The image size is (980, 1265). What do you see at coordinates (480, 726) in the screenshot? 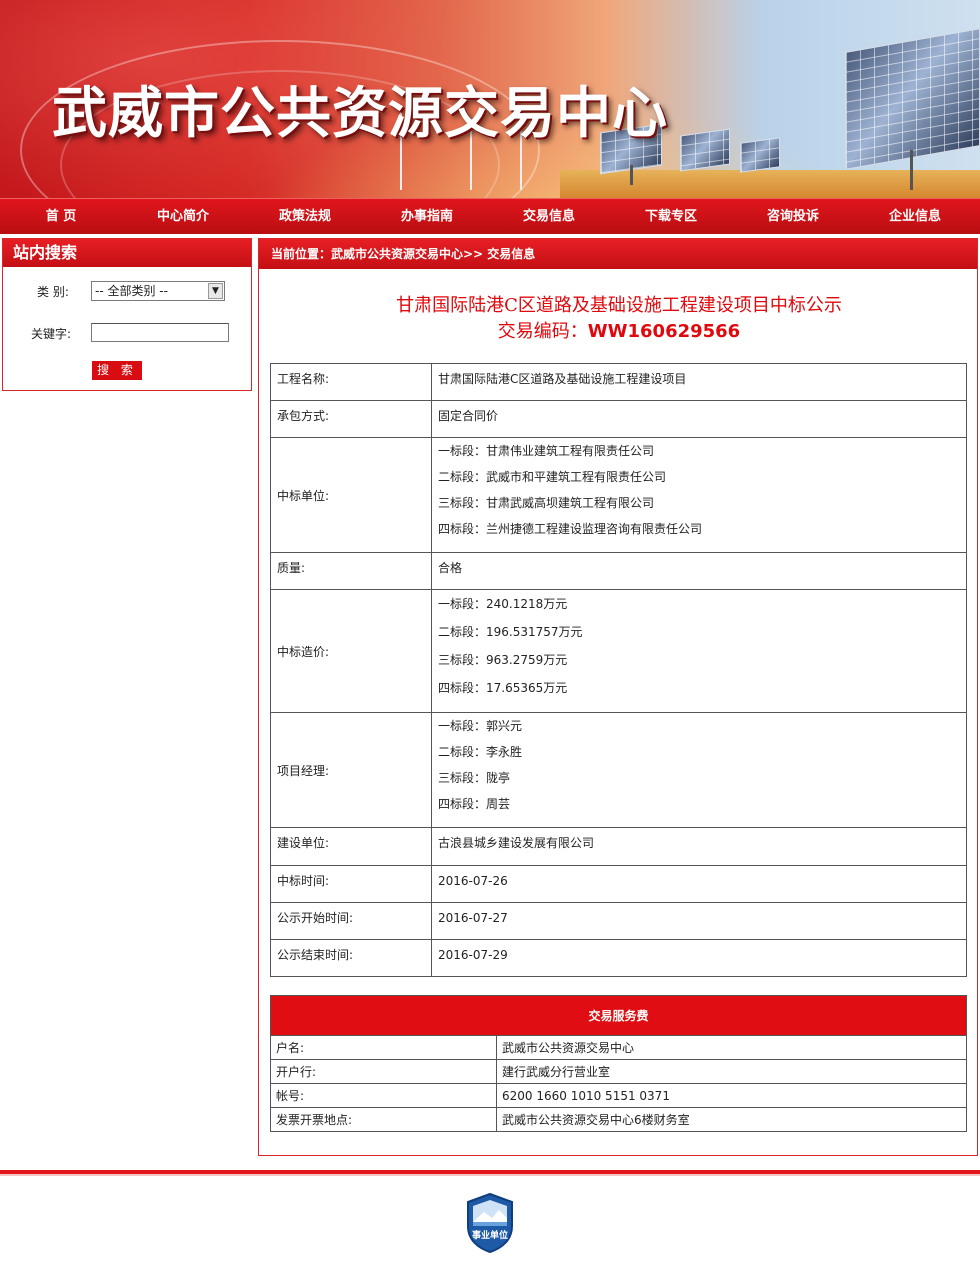
I see `list-item: 一标段：郭兴元` at bounding box center [480, 726].